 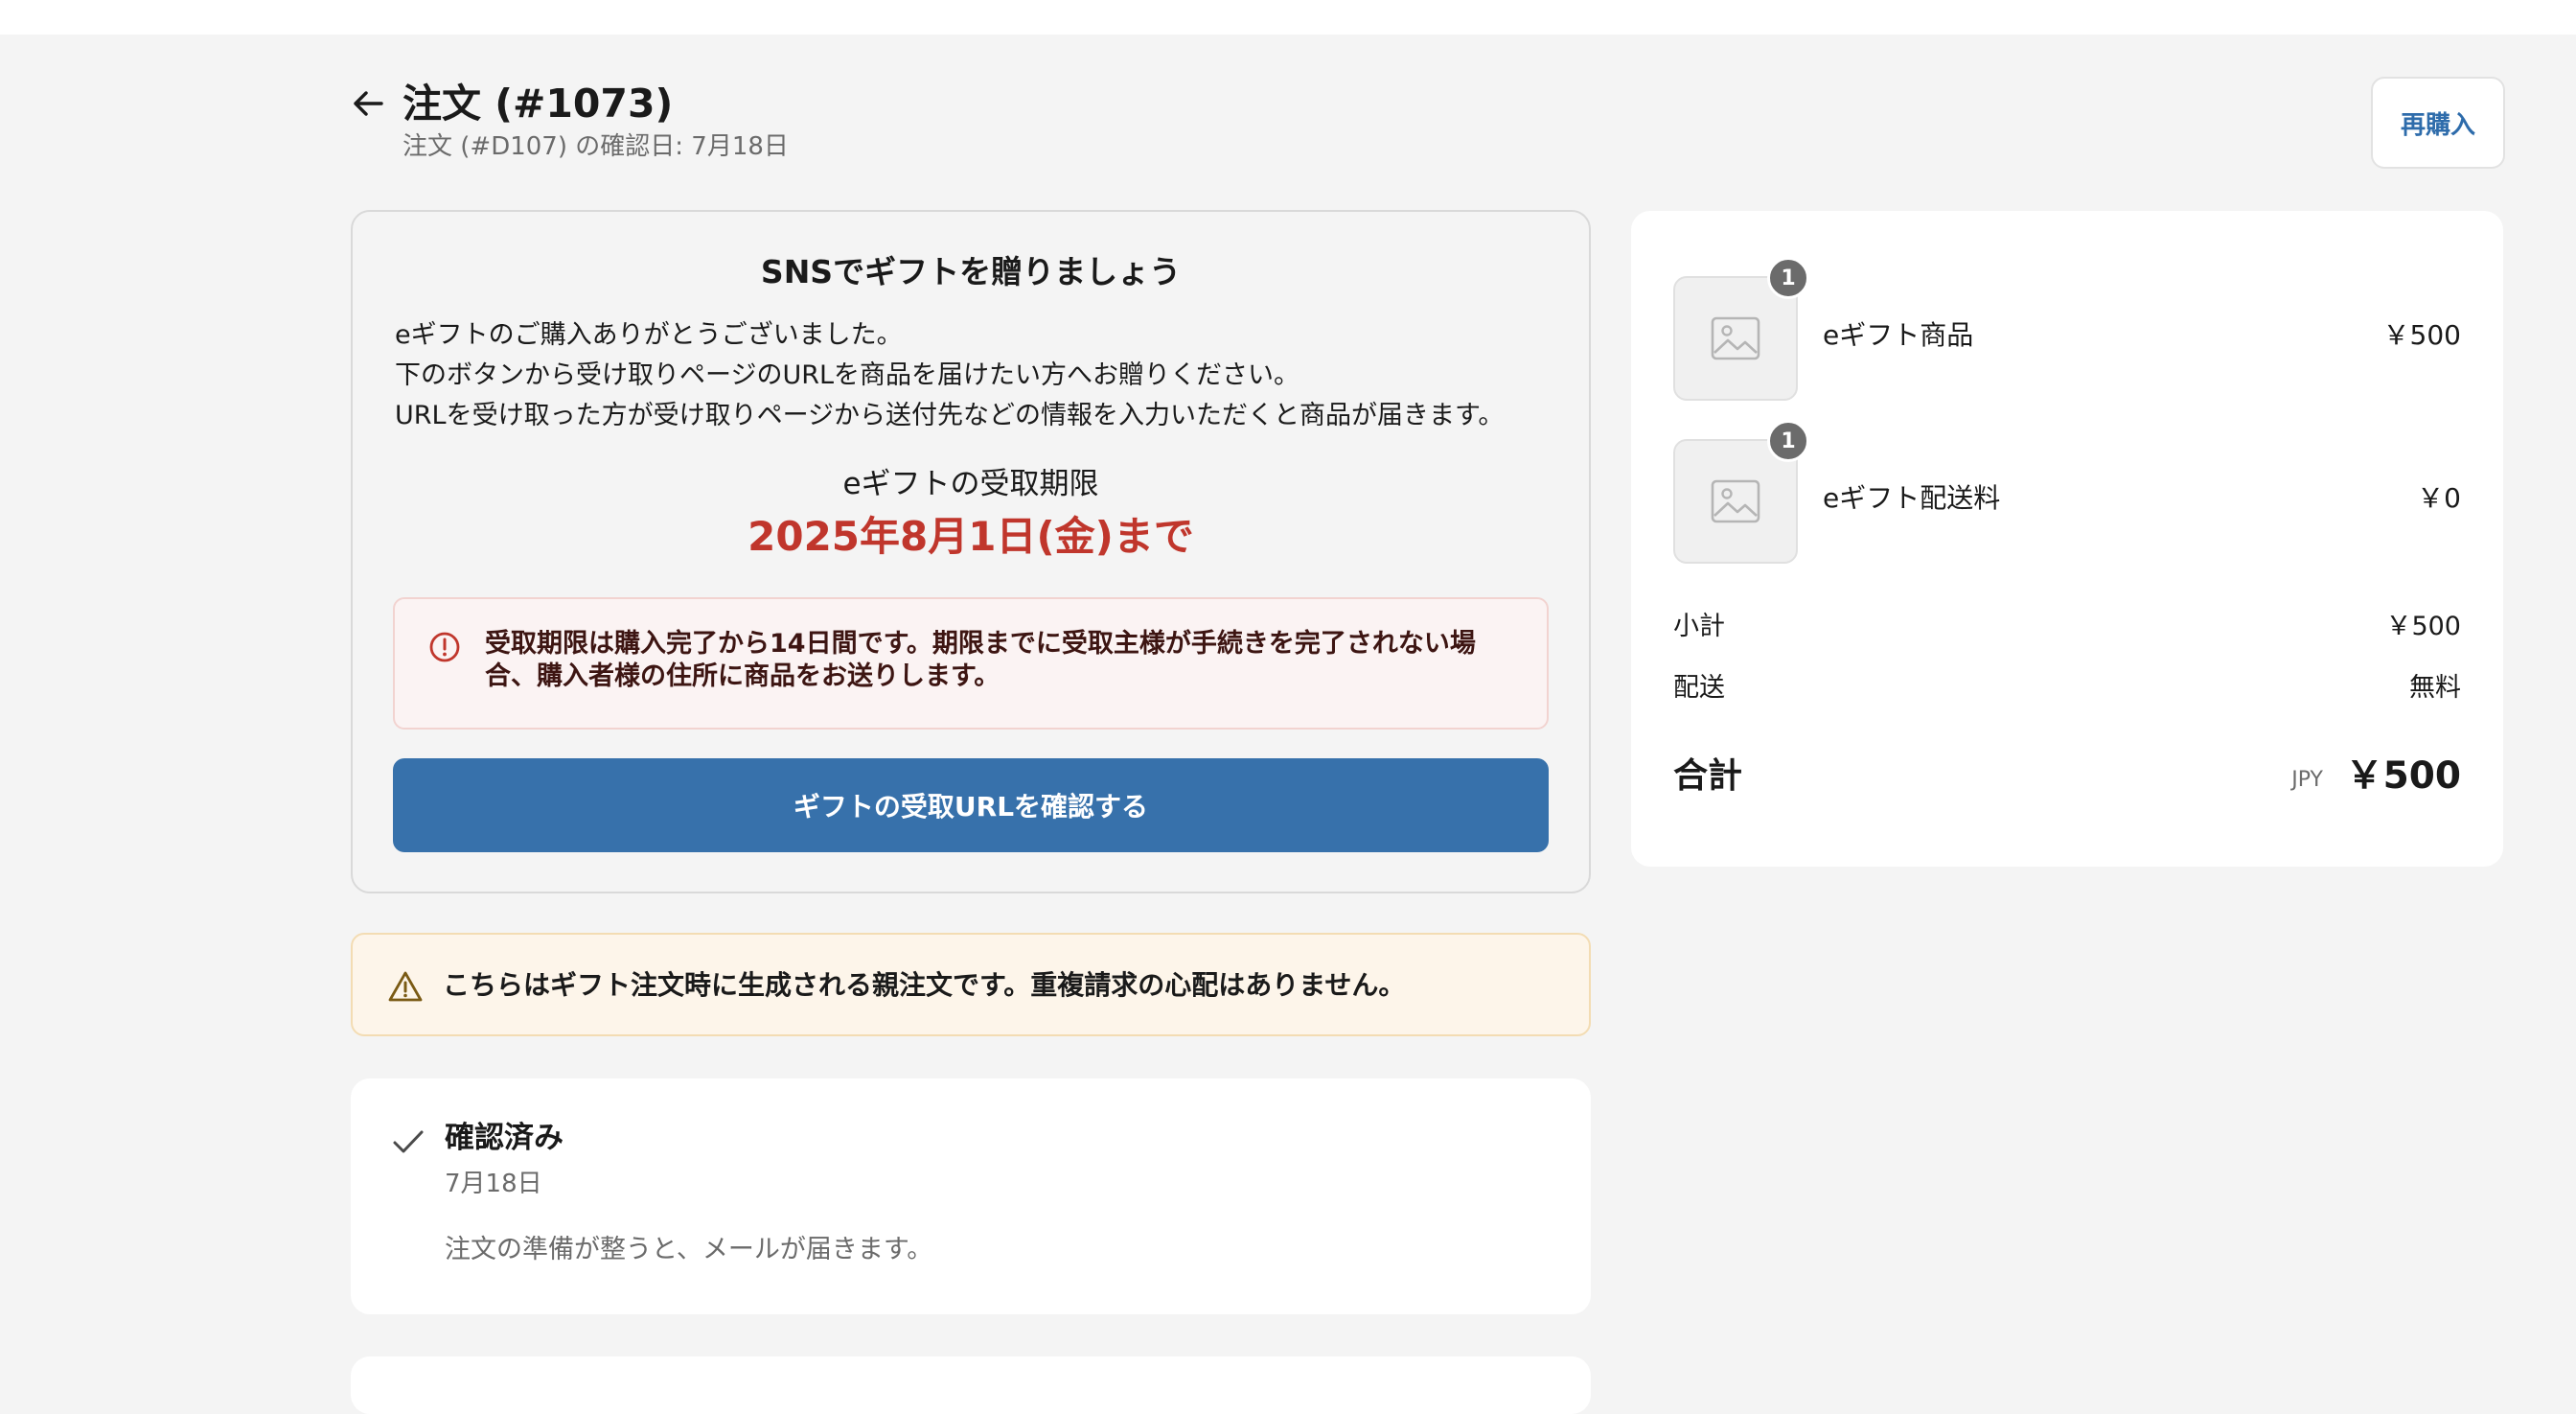 What do you see at coordinates (971, 536) in the screenshot?
I see `deadline-date: 2025年8月1日(金)まで` at bounding box center [971, 536].